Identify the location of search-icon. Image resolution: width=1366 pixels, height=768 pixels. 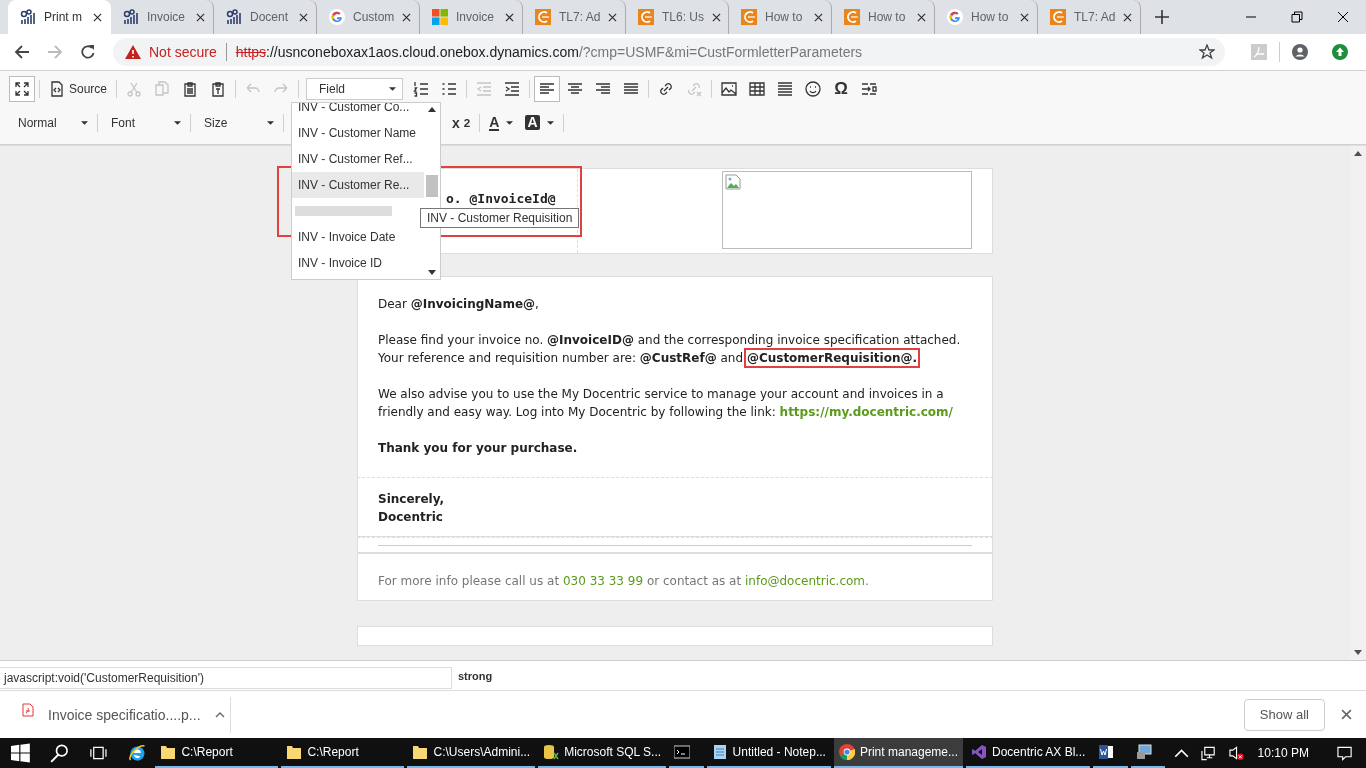
(59, 753).